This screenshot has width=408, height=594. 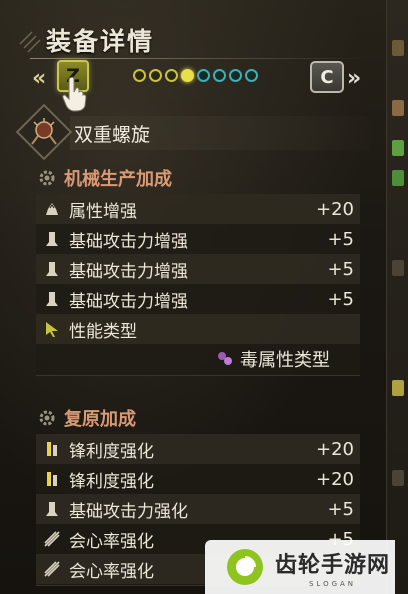 I want to click on section-title-restore: 复原加成, so click(x=87, y=418).